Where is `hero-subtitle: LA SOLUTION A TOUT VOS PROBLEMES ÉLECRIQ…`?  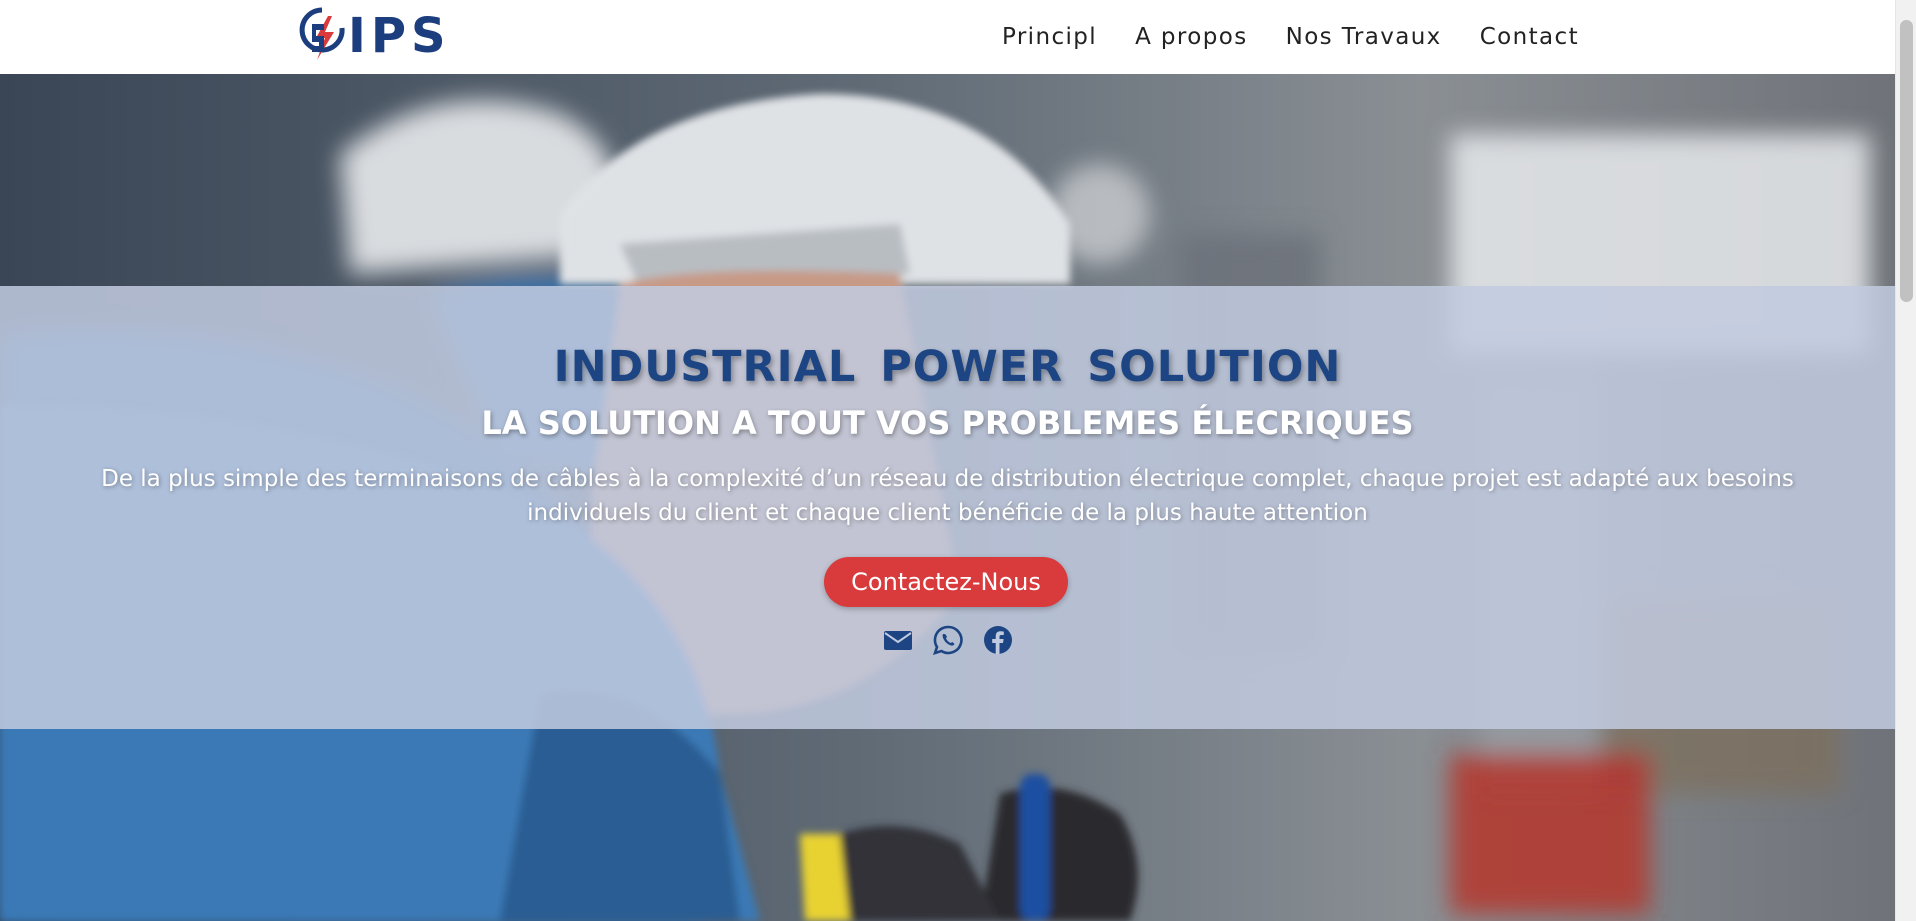 hero-subtitle: LA SOLUTION A TOUT VOS PROBLEMES ÉLECRIQ… is located at coordinates (947, 423).